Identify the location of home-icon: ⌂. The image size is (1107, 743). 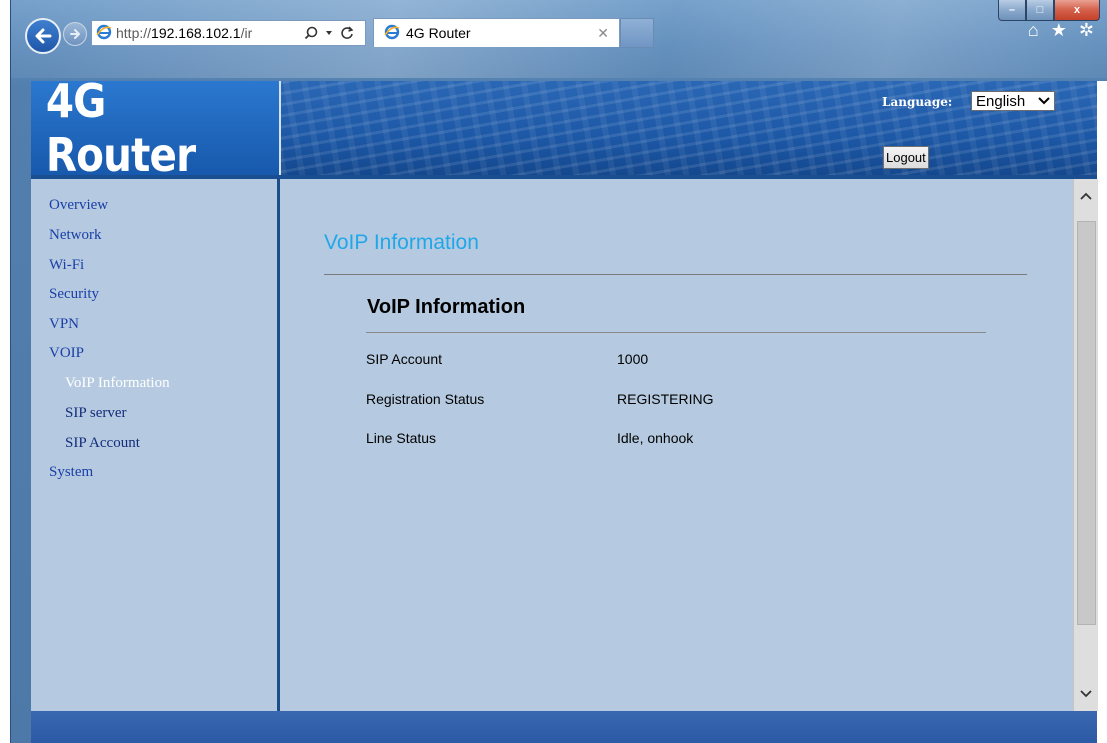
(1033, 30).